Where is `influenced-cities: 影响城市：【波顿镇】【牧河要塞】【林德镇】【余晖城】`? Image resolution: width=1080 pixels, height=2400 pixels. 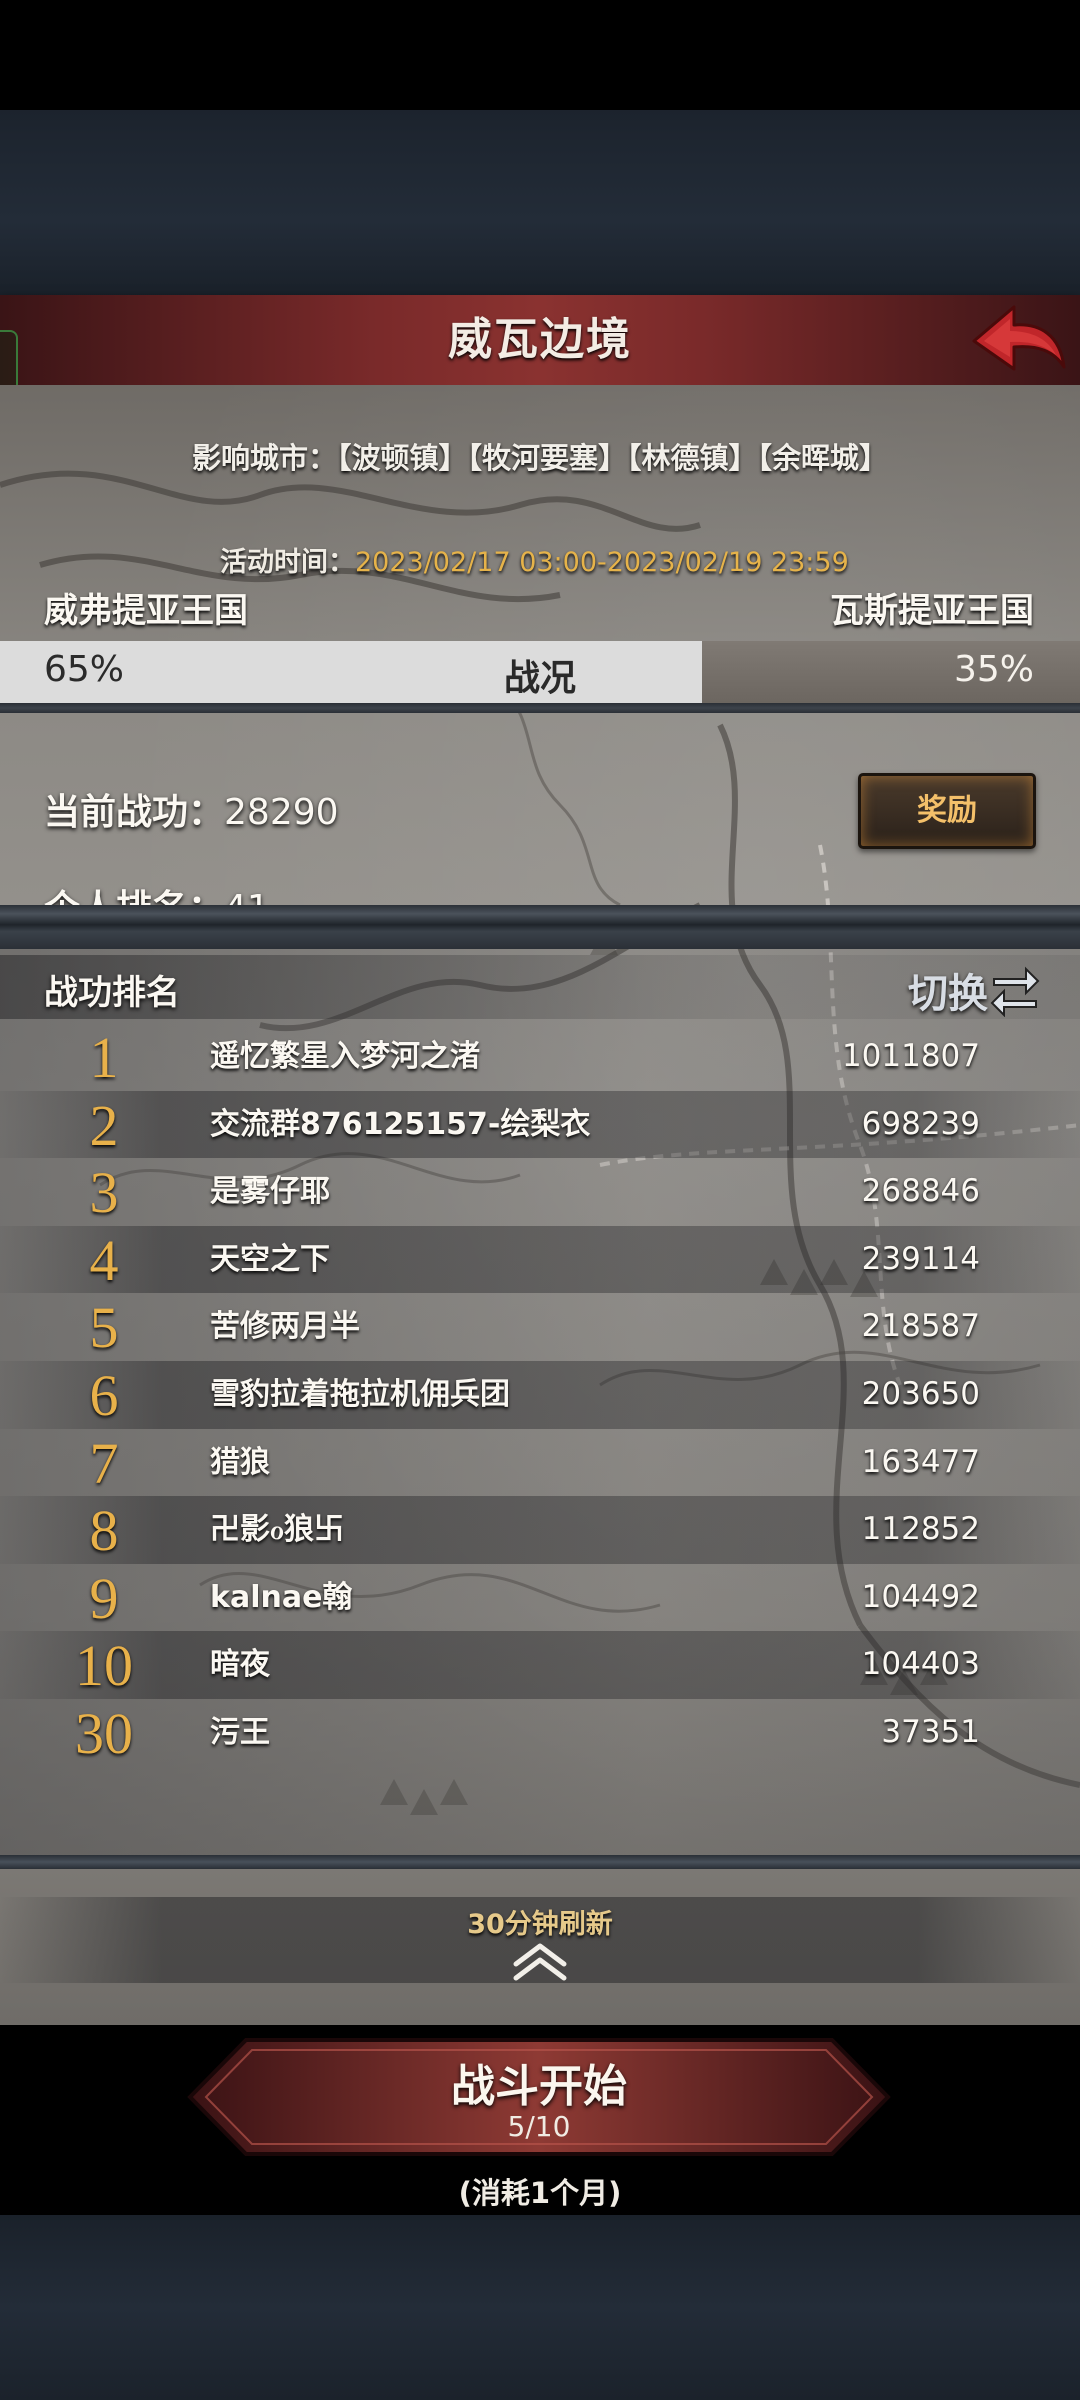 influenced-cities: 影响城市：【波顿镇】【牧河要塞】【林德镇】【余晖城】 is located at coordinates (540, 456).